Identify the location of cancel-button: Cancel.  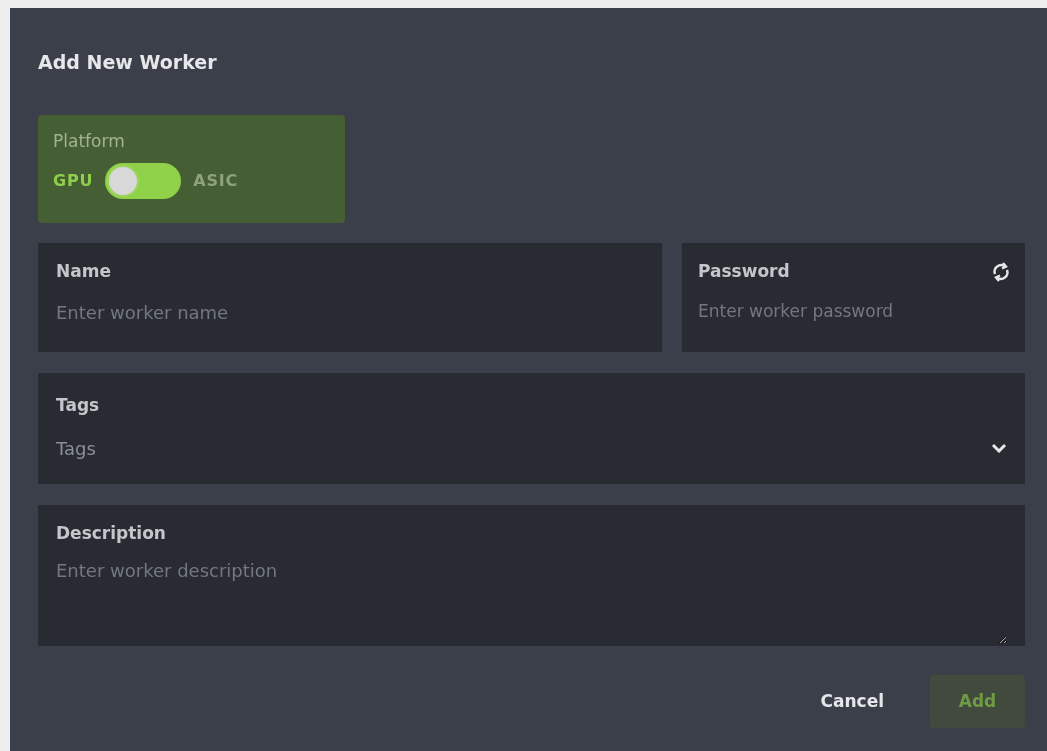
(852, 701).